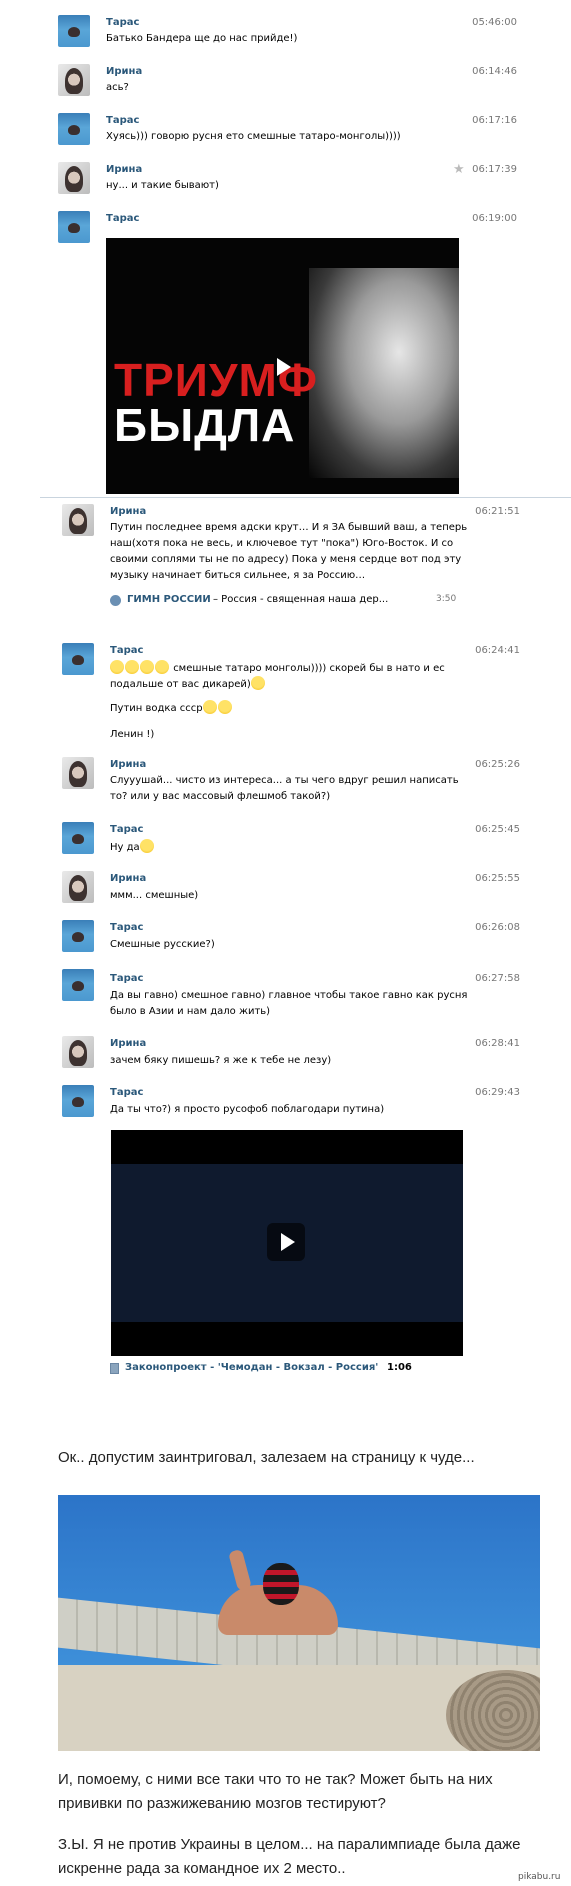  I want to click on timestamp: 06:17:16, so click(494, 120).